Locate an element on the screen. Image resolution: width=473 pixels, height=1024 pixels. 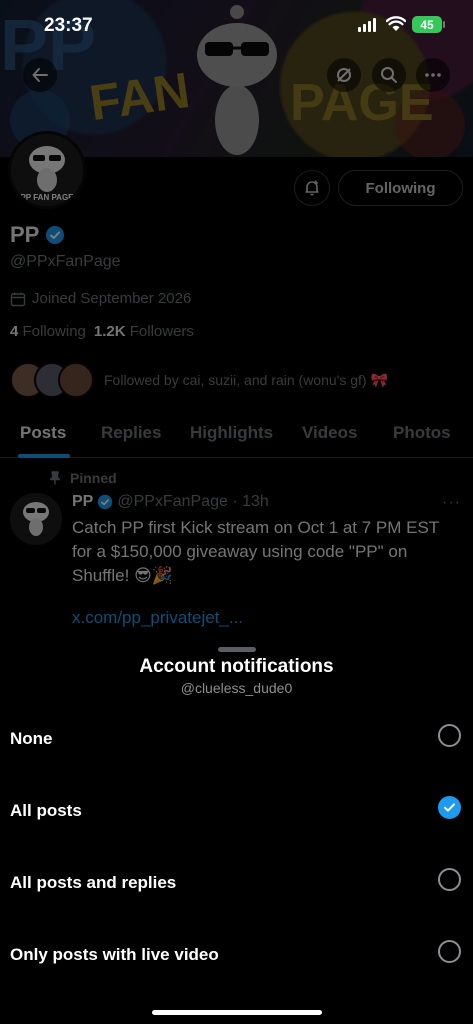
home-indicator is located at coordinates (237, 1012).